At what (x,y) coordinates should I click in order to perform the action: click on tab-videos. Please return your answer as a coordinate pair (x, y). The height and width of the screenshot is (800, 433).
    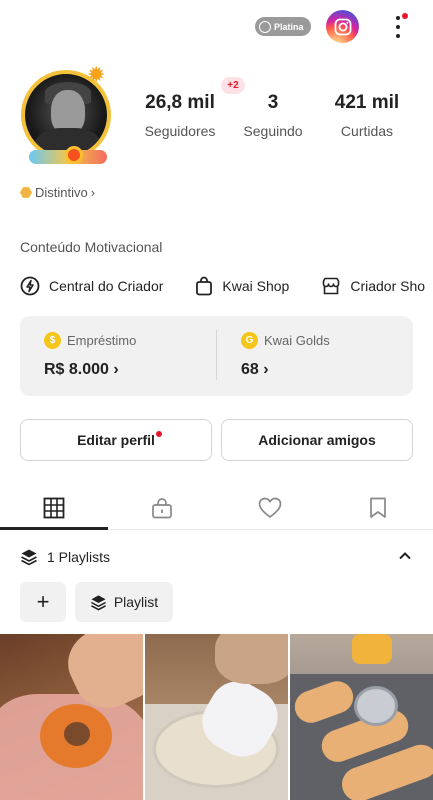
    Looking at the image, I should click on (54, 508).